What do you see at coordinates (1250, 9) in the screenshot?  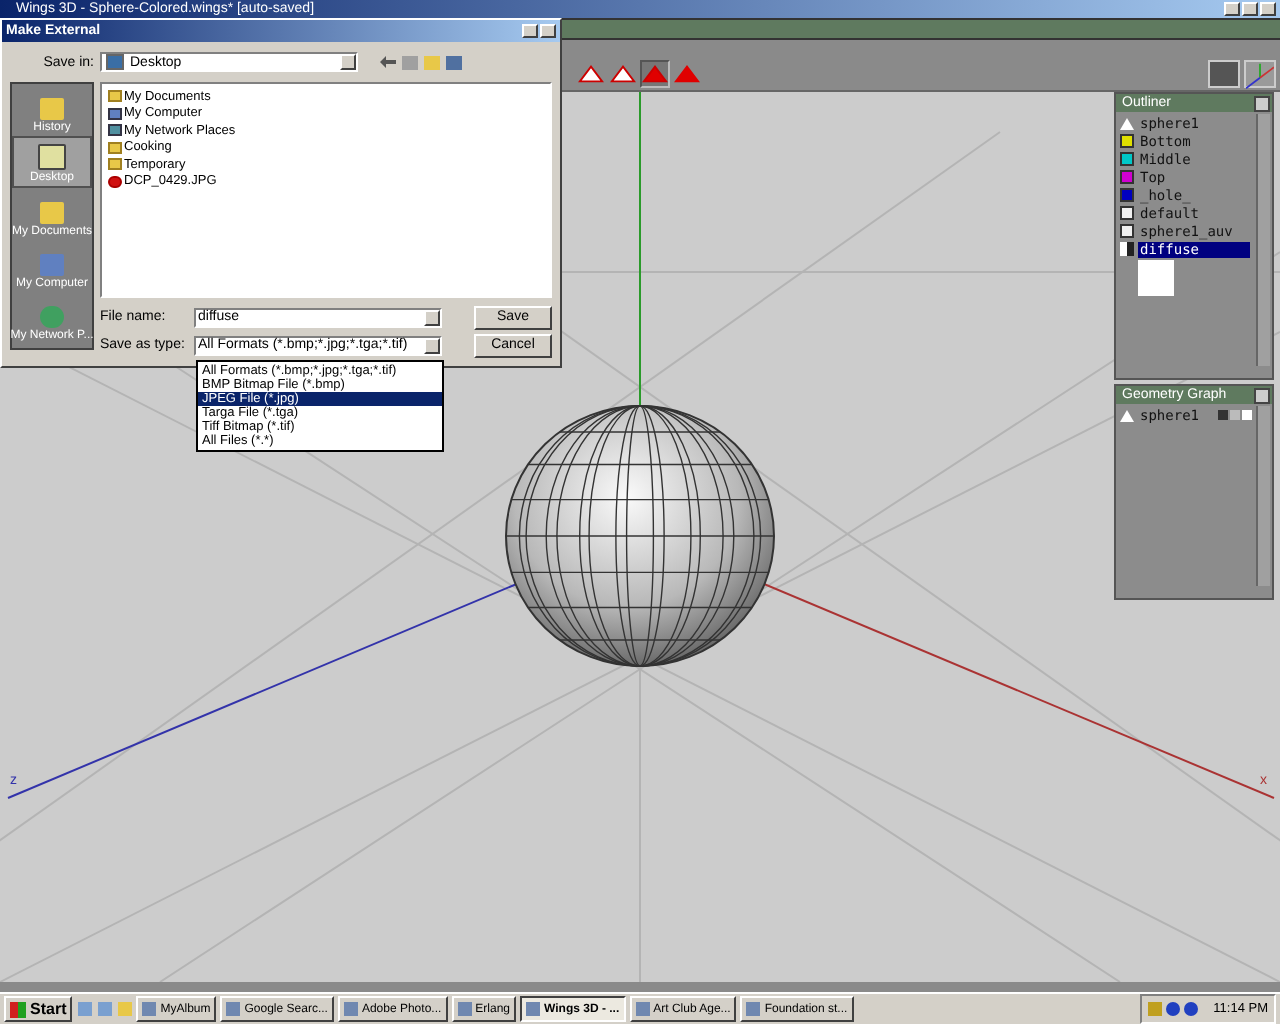 I see `maximize-button` at bounding box center [1250, 9].